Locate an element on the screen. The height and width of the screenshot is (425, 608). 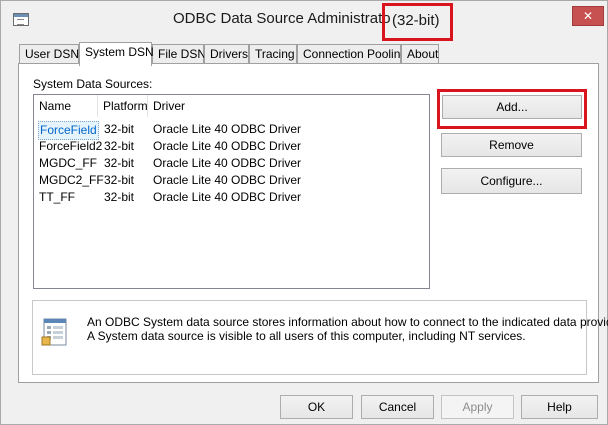
tab-drivers: Drivers is located at coordinates (226, 54).